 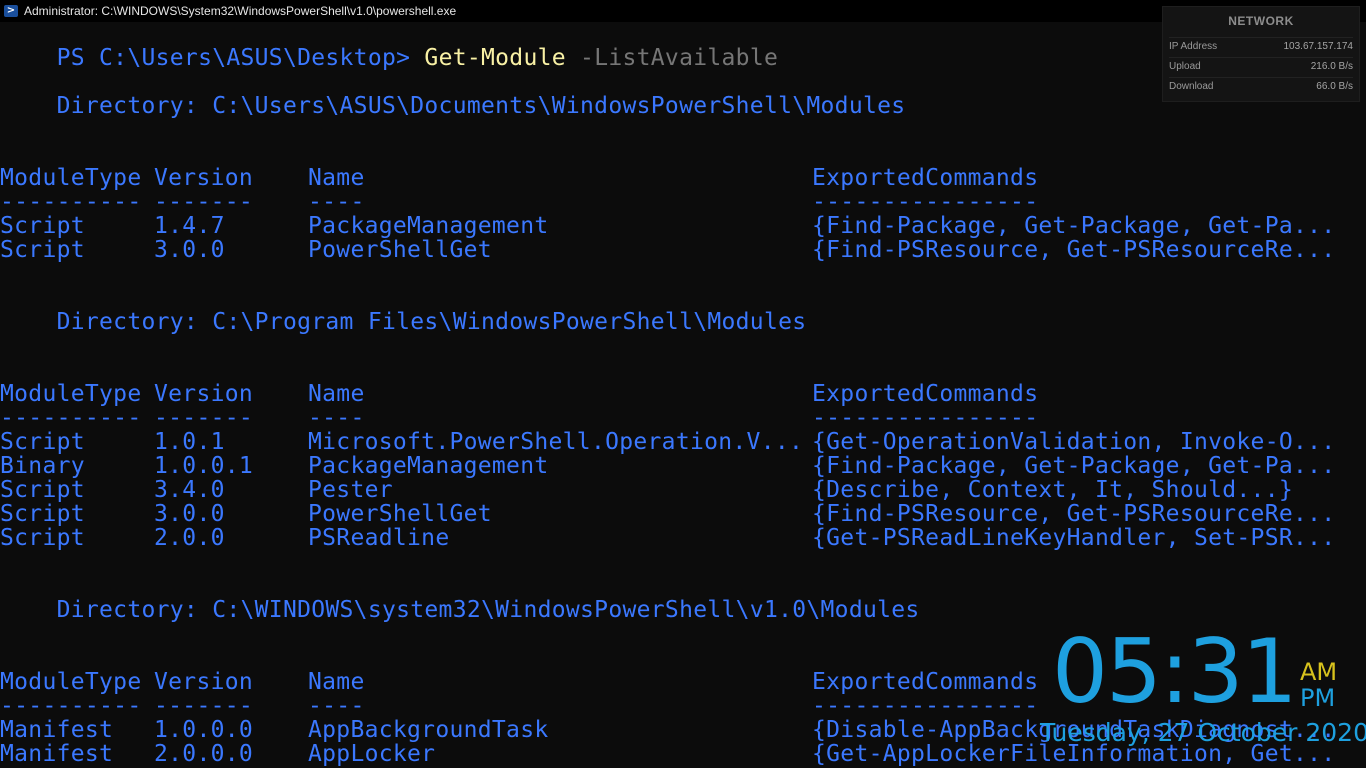 What do you see at coordinates (1261, 21) in the screenshot?
I see `network-widget-title: NETWORK` at bounding box center [1261, 21].